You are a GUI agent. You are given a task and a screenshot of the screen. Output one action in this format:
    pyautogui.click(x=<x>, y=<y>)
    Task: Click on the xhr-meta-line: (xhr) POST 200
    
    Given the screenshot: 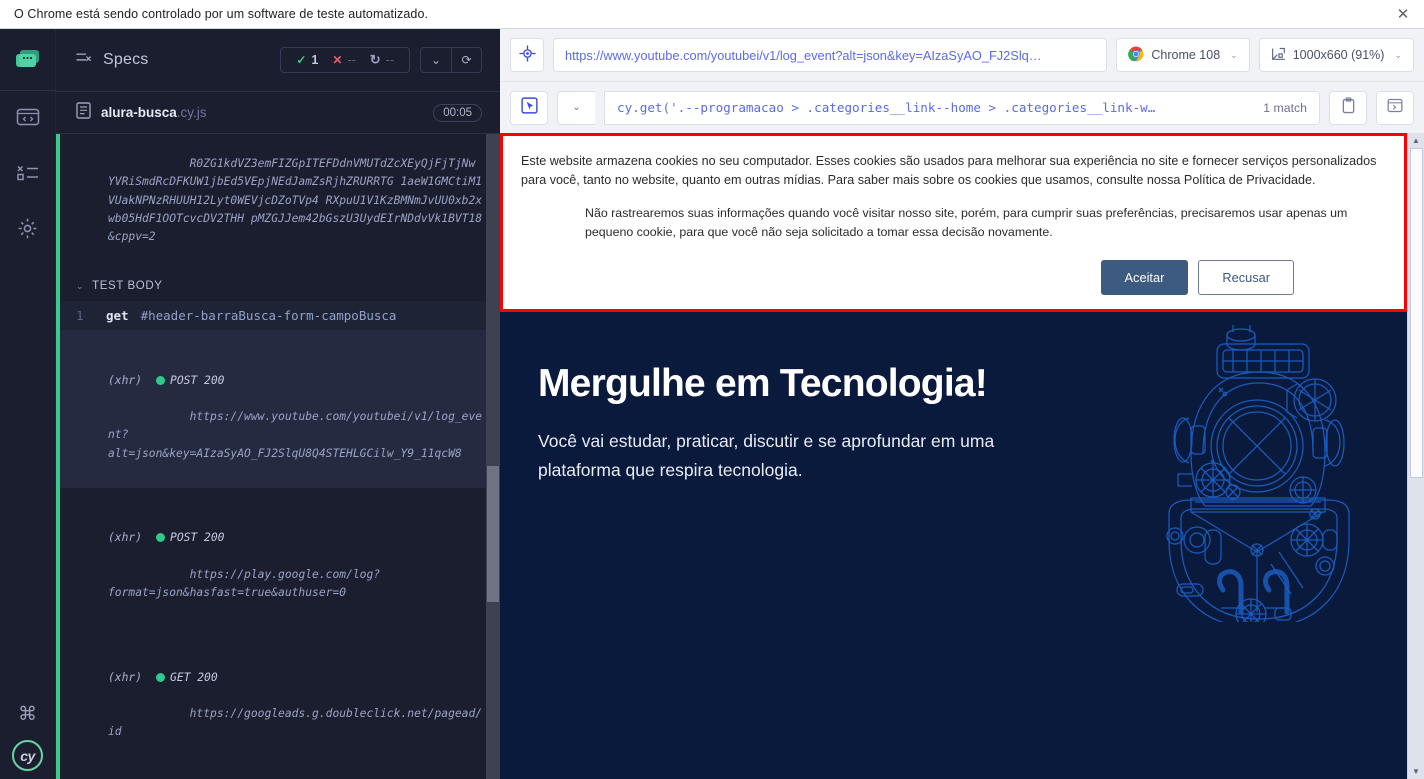 What is the action you would take?
    pyautogui.click(x=297, y=538)
    